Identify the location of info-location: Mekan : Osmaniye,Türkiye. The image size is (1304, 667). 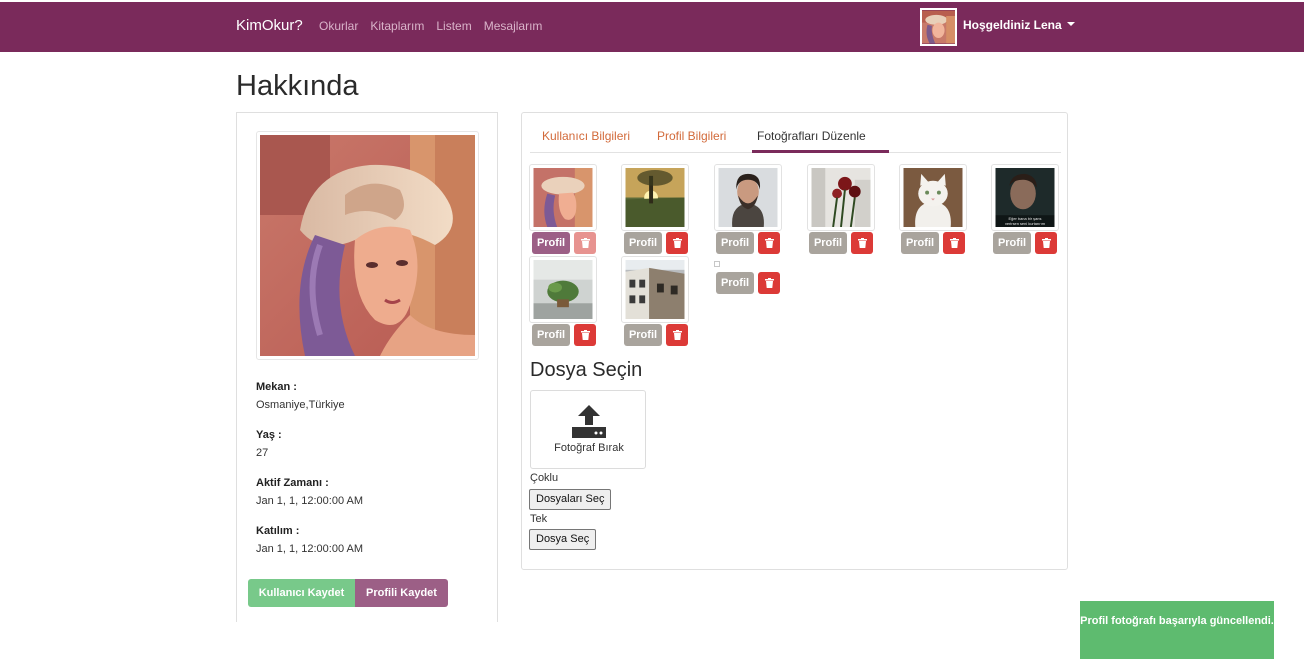
(371, 396).